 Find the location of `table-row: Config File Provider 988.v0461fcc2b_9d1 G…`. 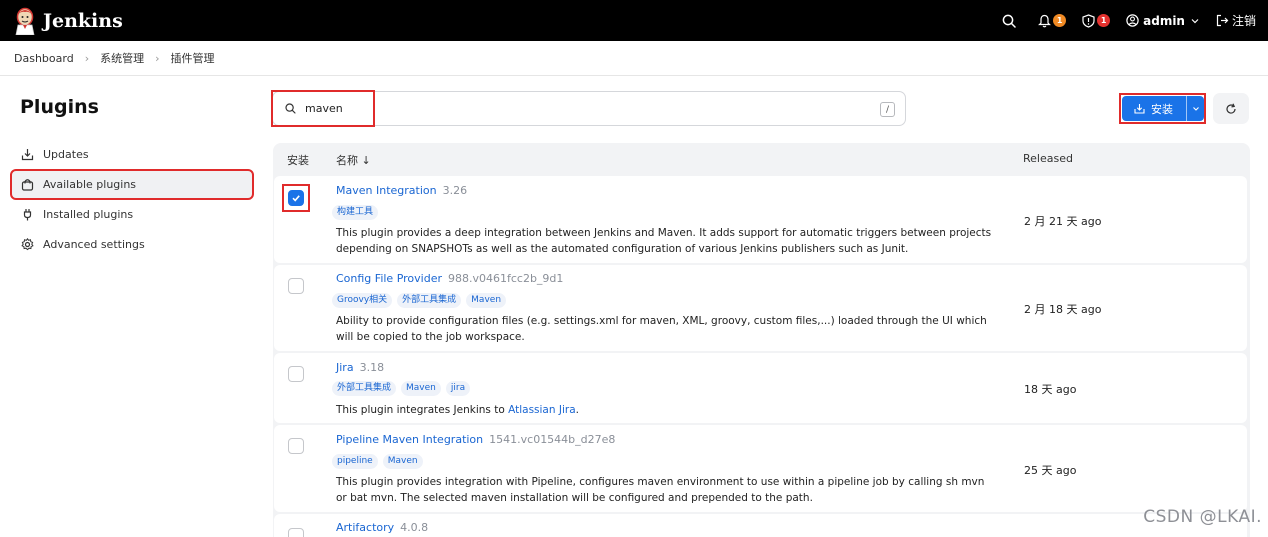

table-row: Config File Provider 988.v0461fcc2b_9d1 G… is located at coordinates (760, 308).